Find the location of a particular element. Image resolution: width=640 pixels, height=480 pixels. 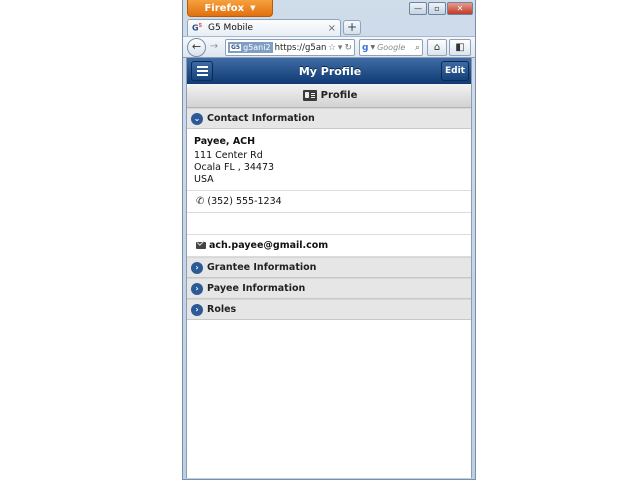

edit-button: Edit is located at coordinates (455, 71).